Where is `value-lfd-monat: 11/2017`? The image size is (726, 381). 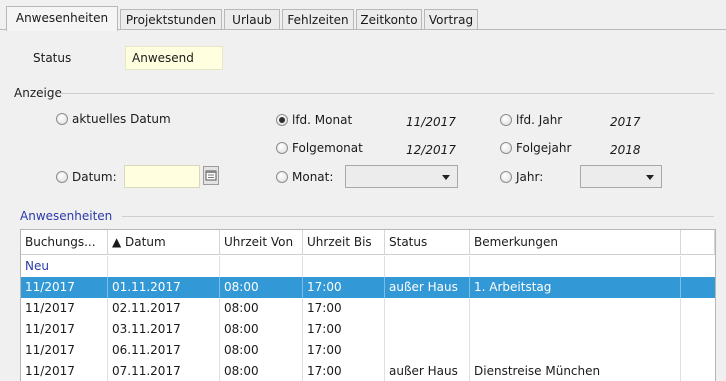 value-lfd-monat: 11/2017 is located at coordinates (431, 122).